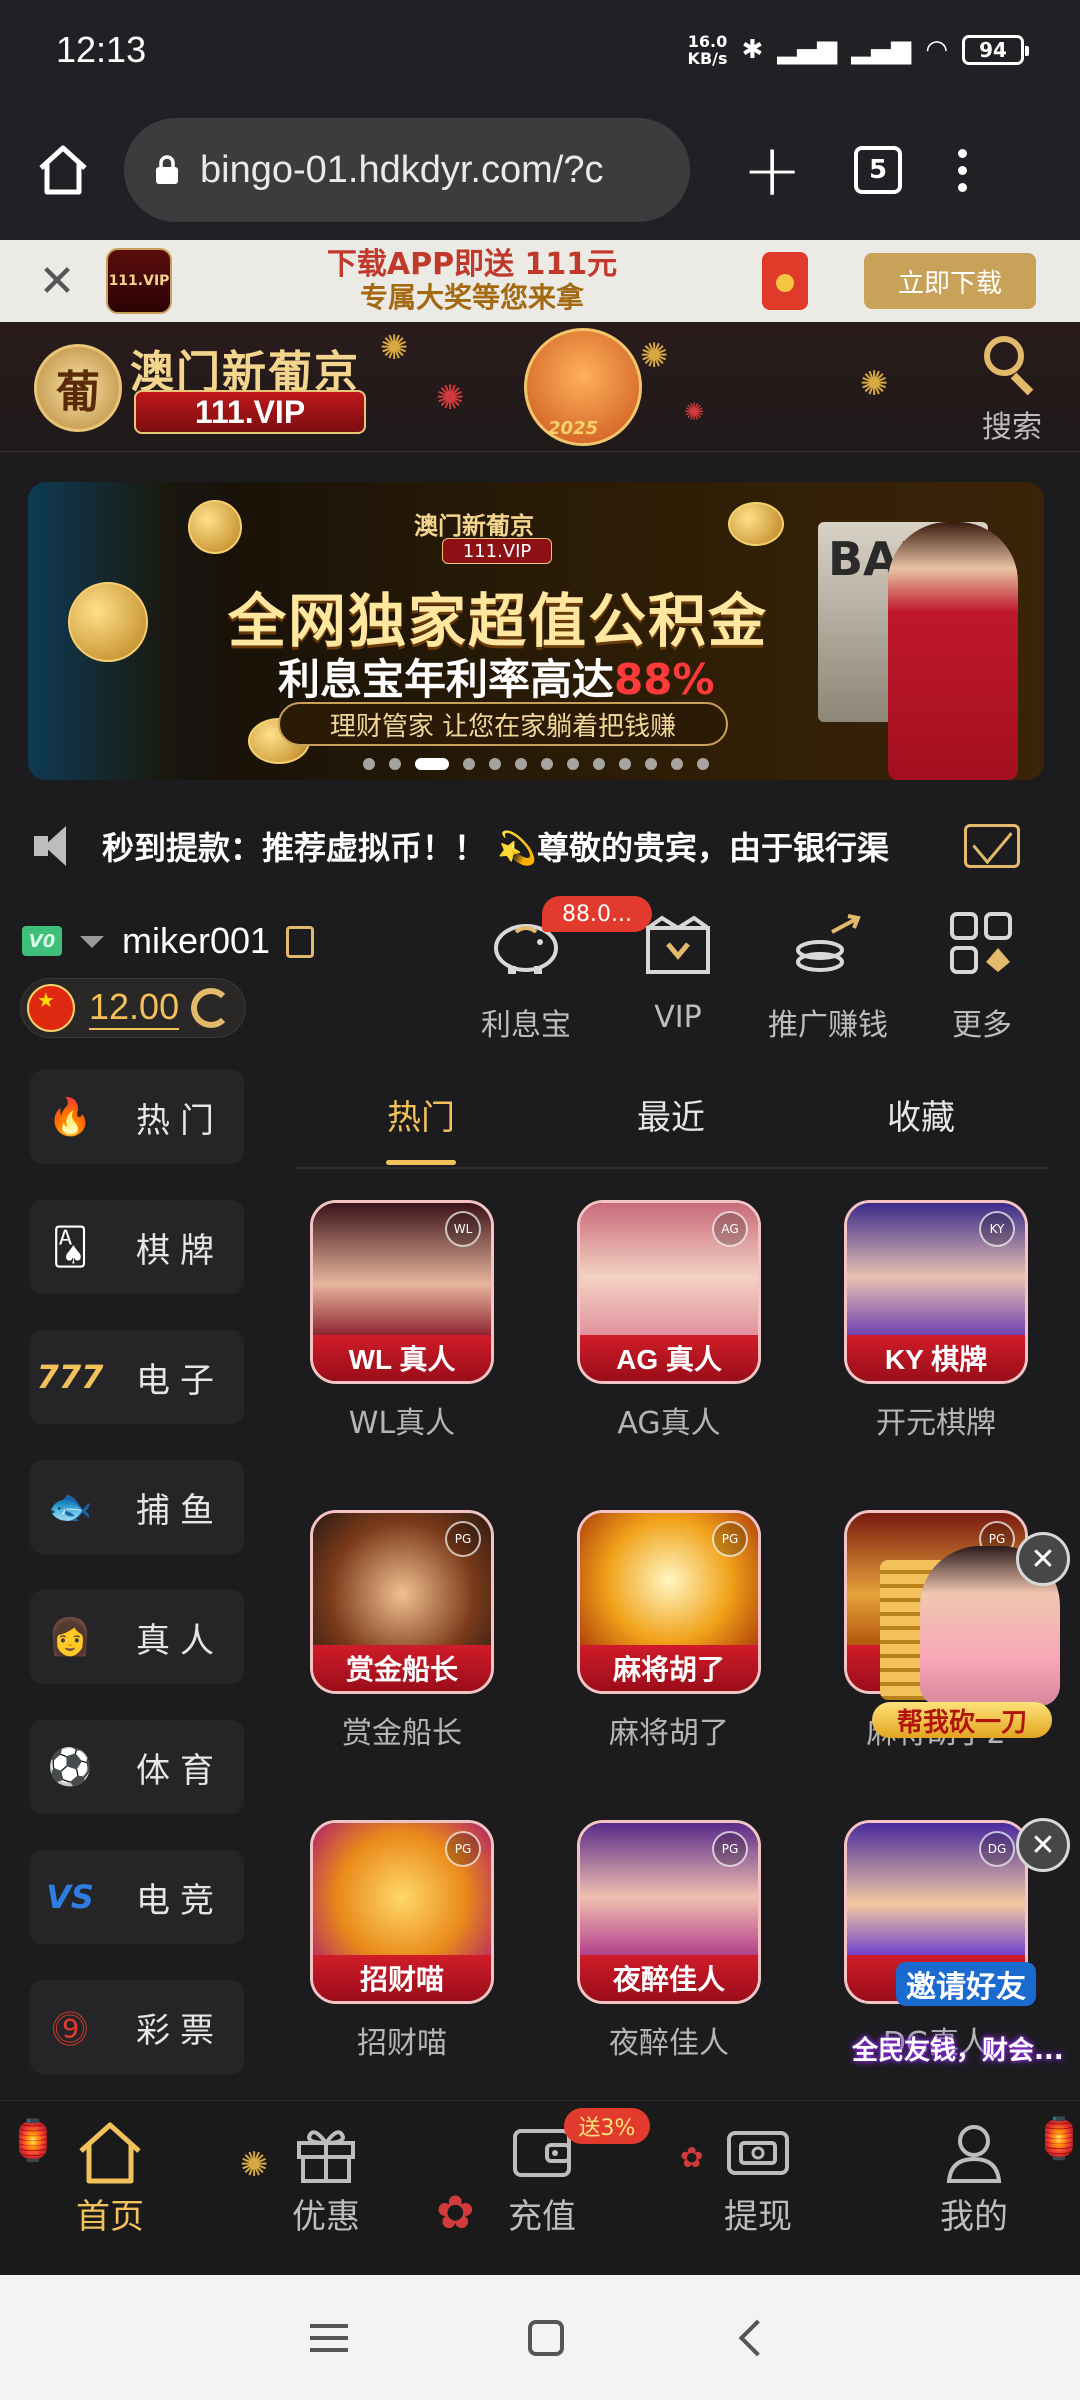  Describe the element at coordinates (496, 679) in the screenshot. I see `promo-rate: 利息宝年利率高达88%` at that location.